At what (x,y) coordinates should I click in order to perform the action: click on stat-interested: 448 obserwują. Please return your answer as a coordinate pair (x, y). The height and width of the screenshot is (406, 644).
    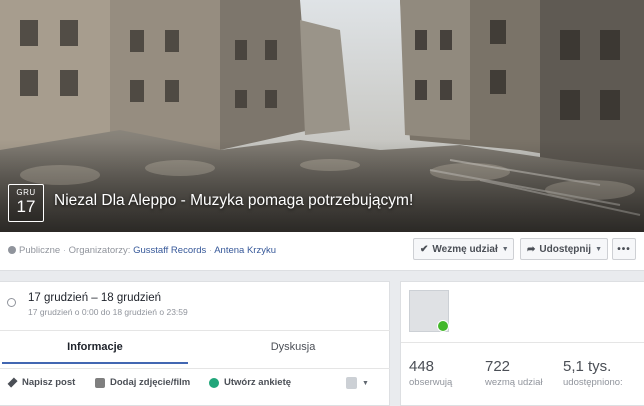
    Looking at the image, I should click on (430, 373).